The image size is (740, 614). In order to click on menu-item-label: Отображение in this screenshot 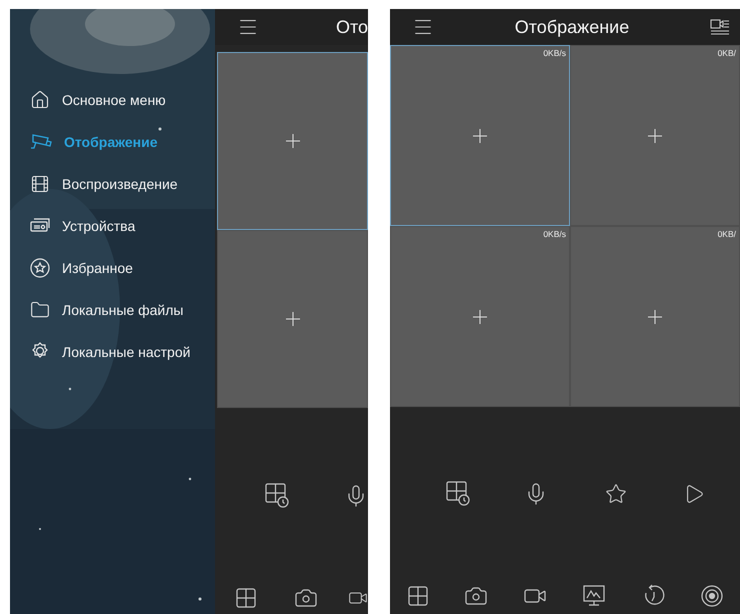, I will do `click(111, 142)`.